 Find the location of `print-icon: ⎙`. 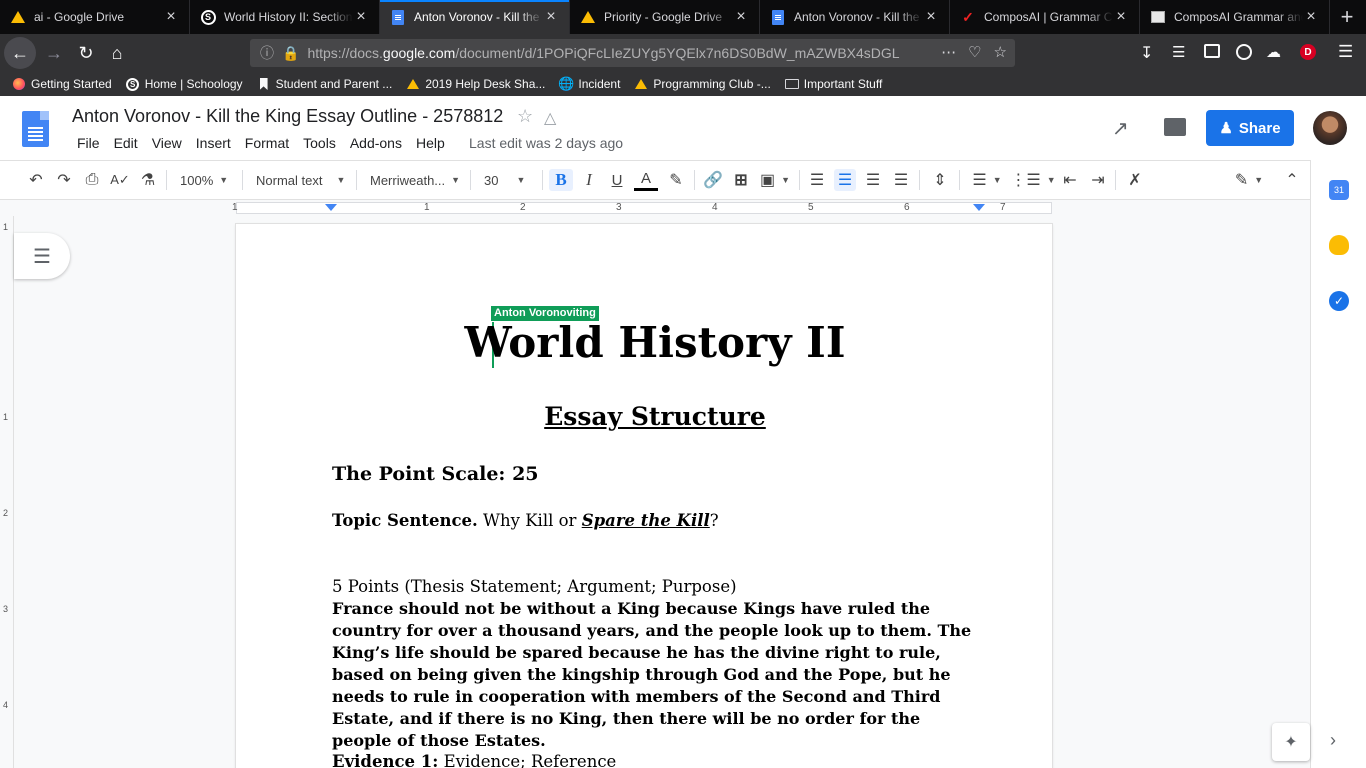

print-icon: ⎙ is located at coordinates (92, 180).